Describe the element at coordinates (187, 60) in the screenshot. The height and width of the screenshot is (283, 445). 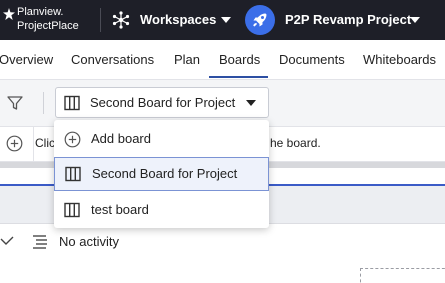
I see `tab-plan: Plan` at that location.